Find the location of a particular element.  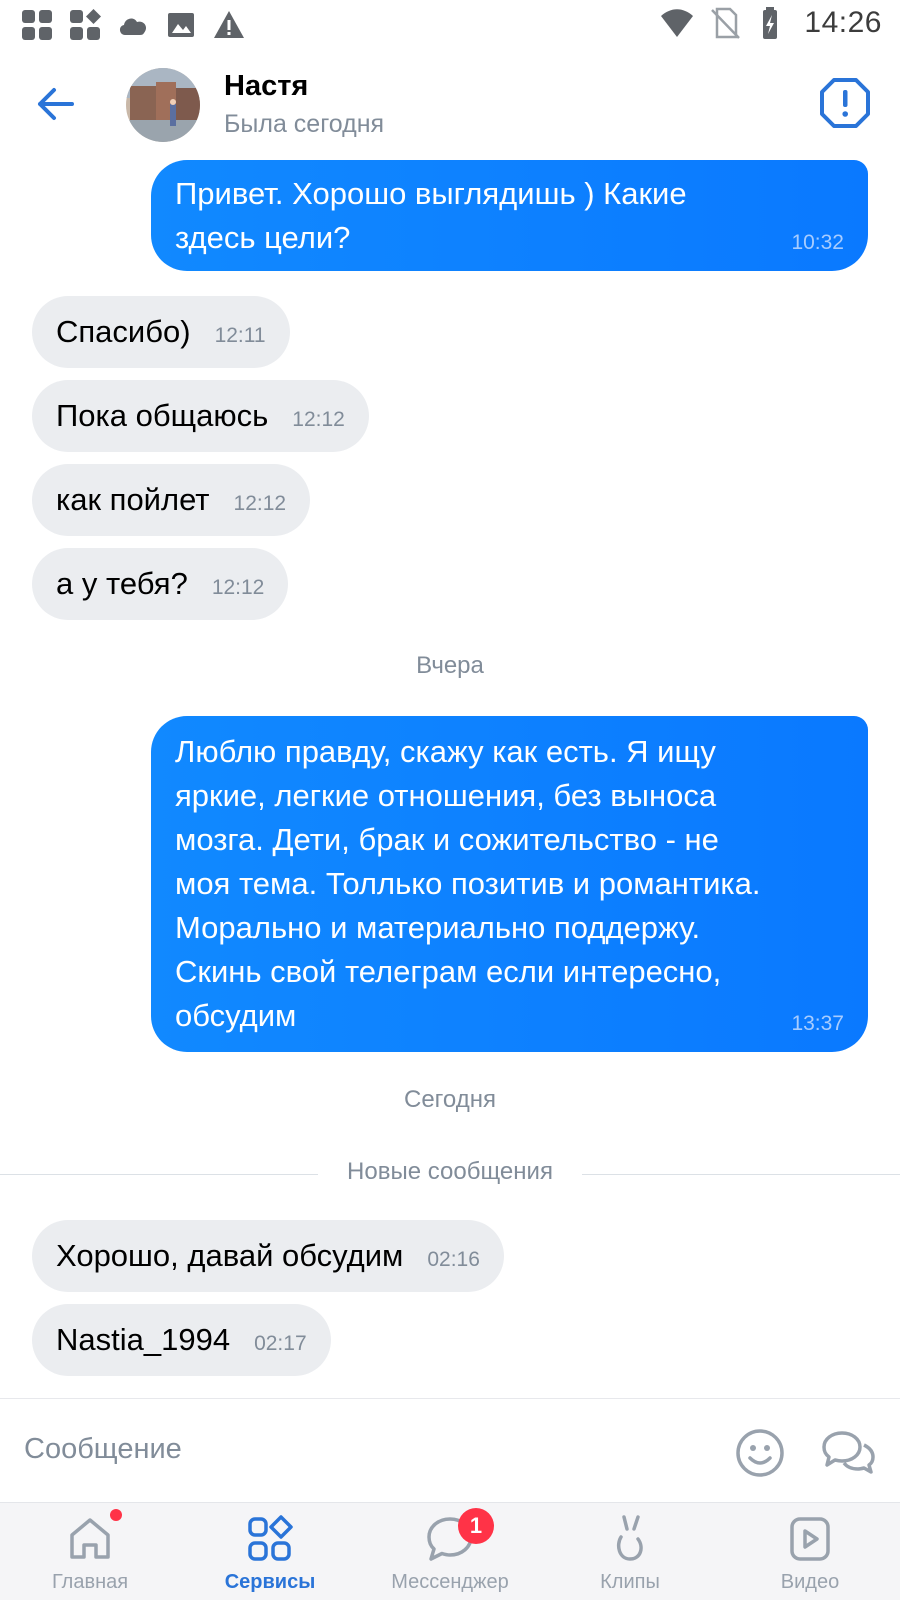

nav-label: Сервисы is located at coordinates (270, 1582).